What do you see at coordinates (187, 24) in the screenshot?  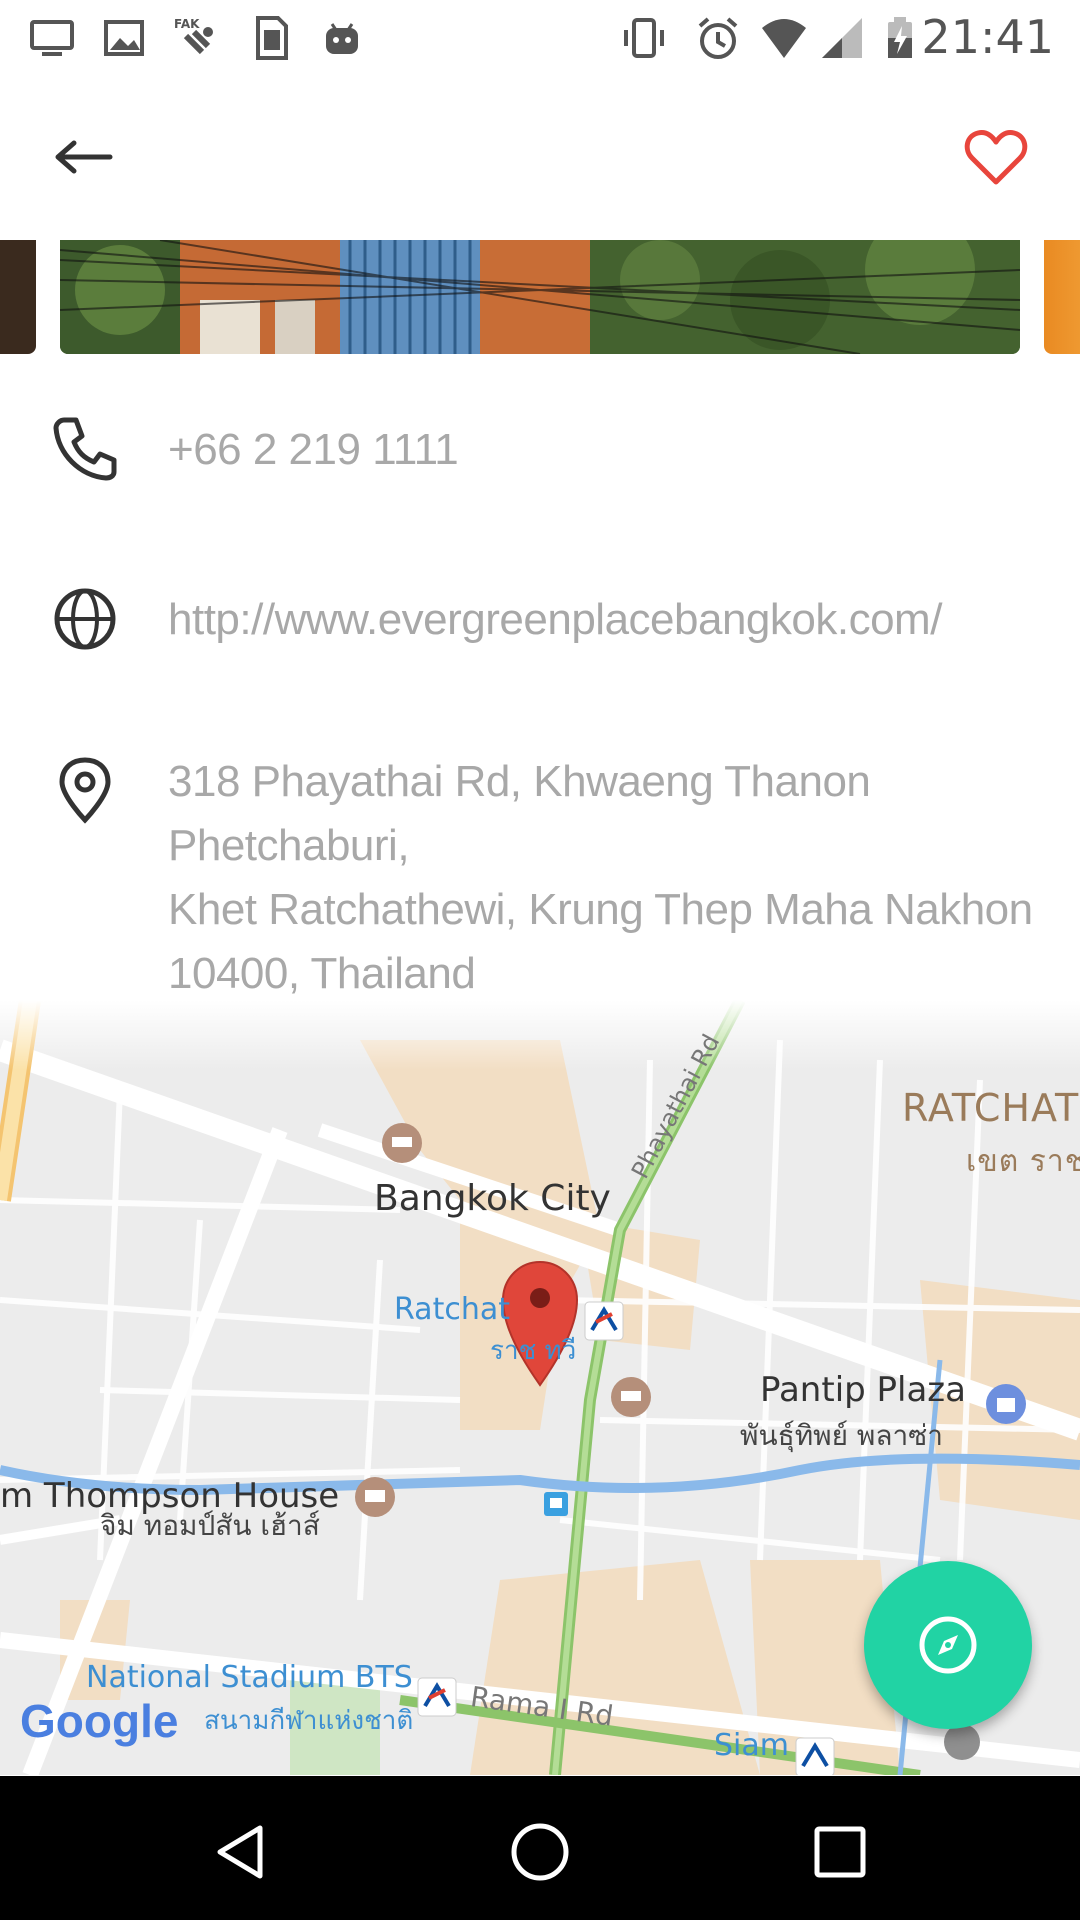 I see `svg-text: FAK` at bounding box center [187, 24].